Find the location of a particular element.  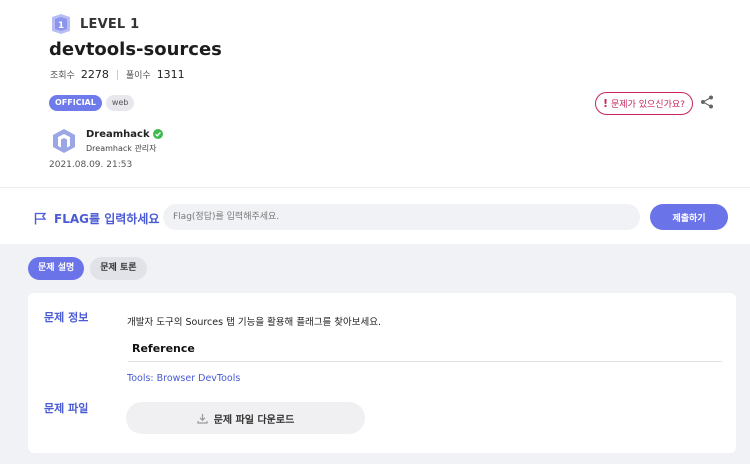

author-block: Dreamhack Dreamhack 관리자 is located at coordinates (107, 141).